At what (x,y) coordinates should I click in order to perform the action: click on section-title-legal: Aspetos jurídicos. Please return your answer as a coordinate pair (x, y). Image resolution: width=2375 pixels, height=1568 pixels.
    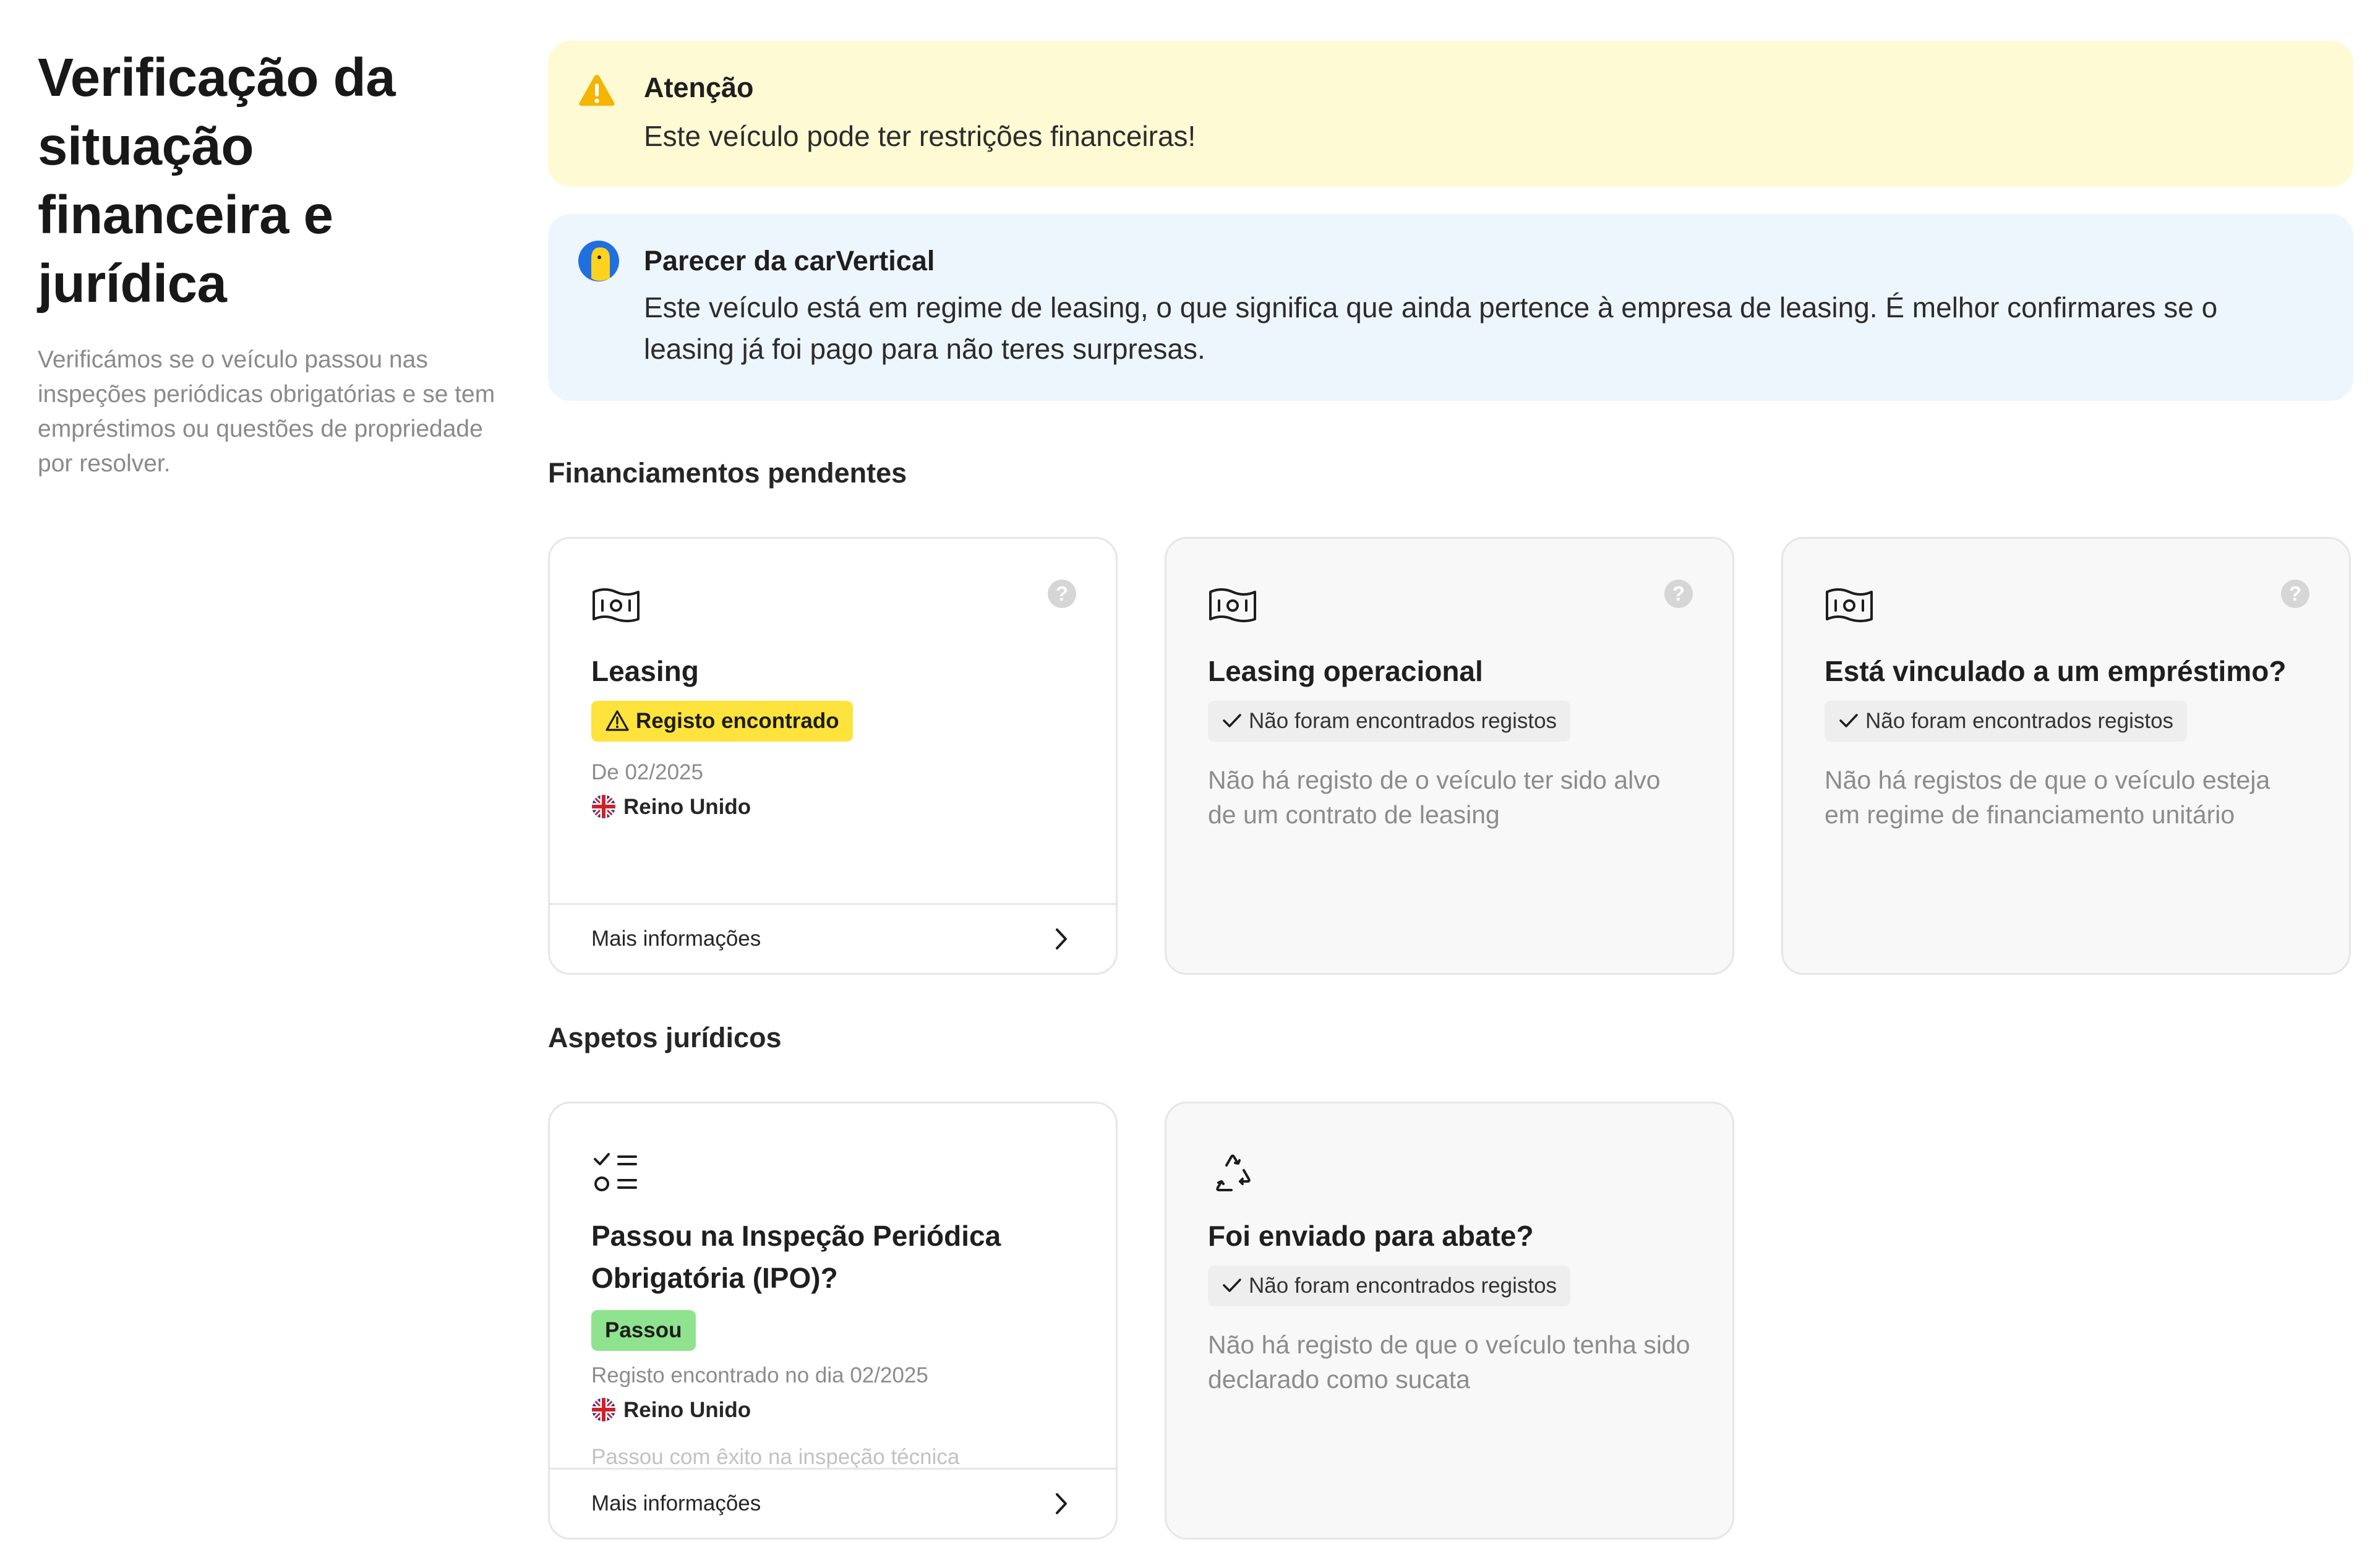
    Looking at the image, I should click on (665, 1037).